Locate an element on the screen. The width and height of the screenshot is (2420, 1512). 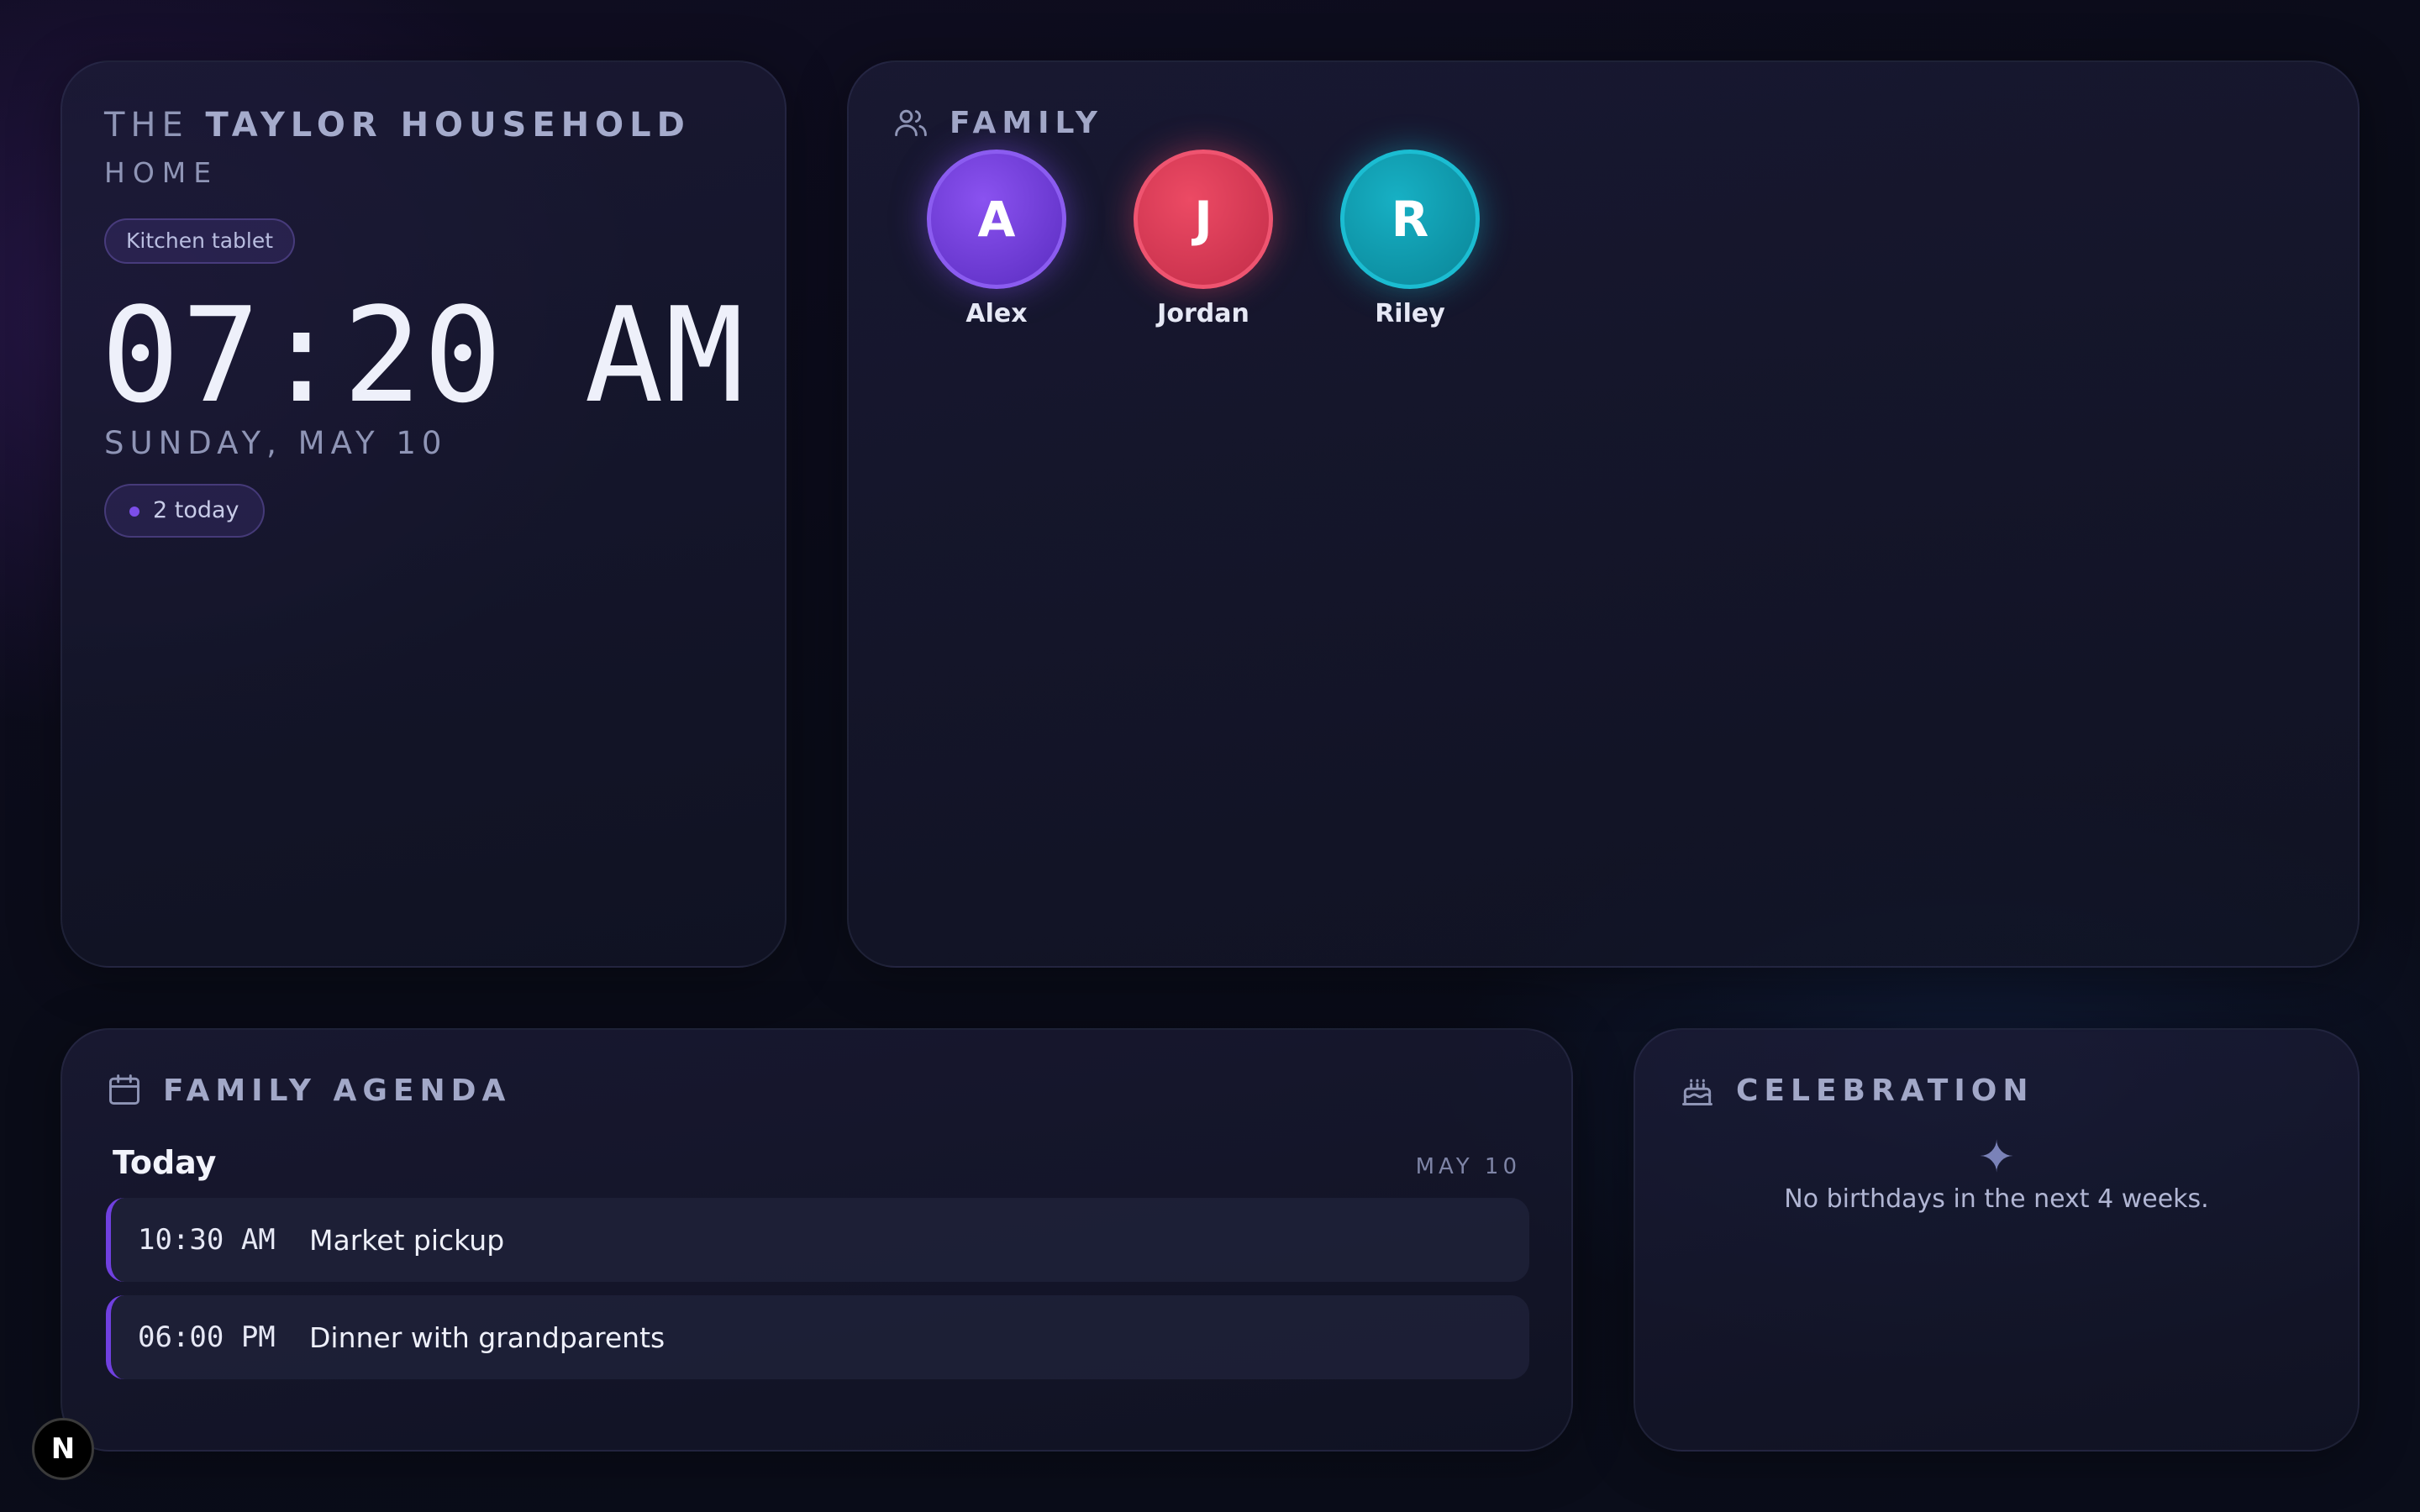
agenda-header: FAMILY AGENDA is located at coordinates (308, 1090).